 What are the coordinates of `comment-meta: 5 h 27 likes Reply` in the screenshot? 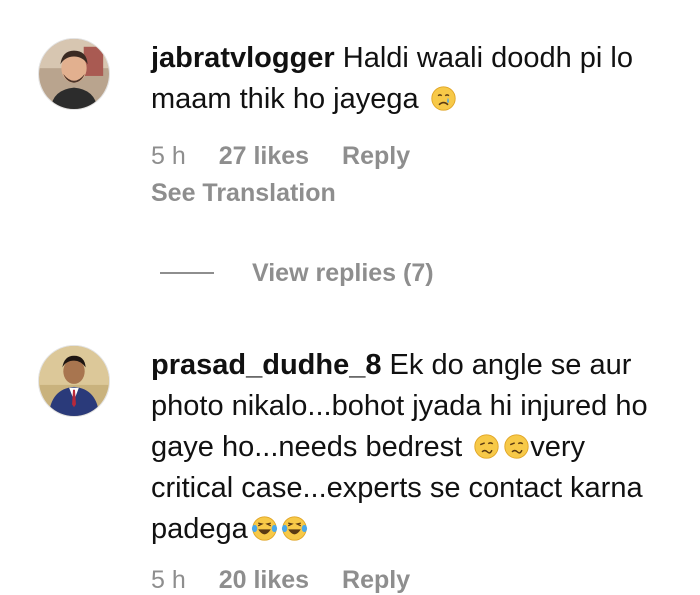 It's located at (293, 156).